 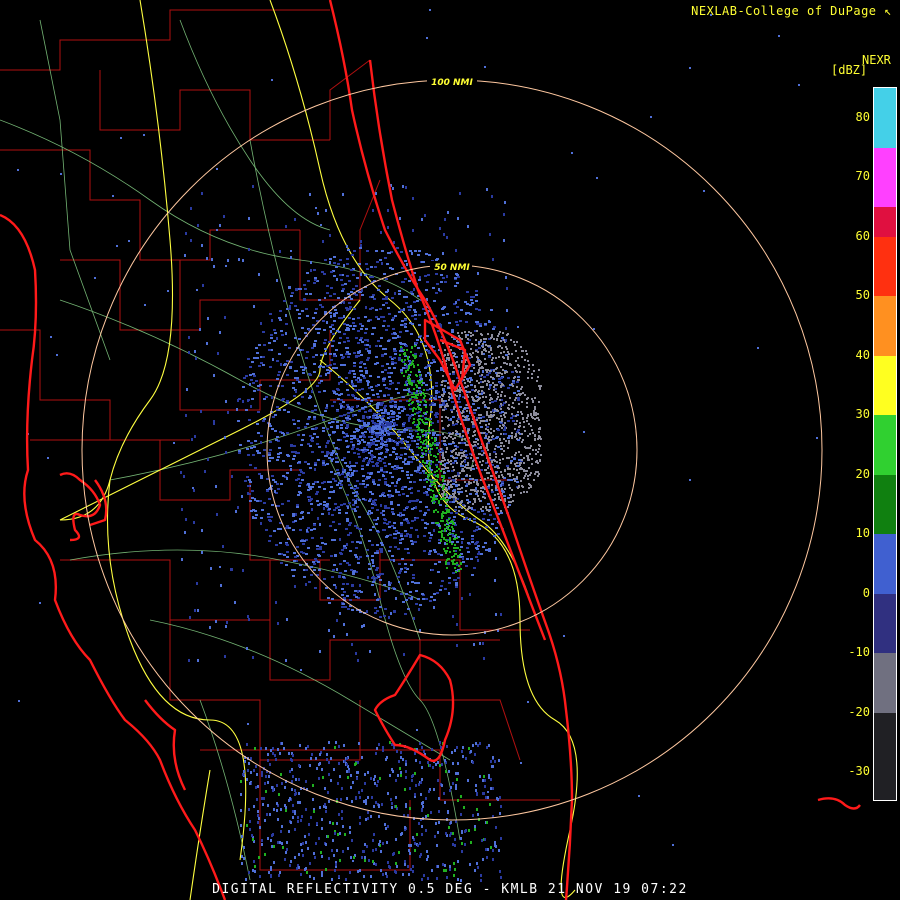 I want to click on legend-tick-label: 80, so click(x=862, y=116).